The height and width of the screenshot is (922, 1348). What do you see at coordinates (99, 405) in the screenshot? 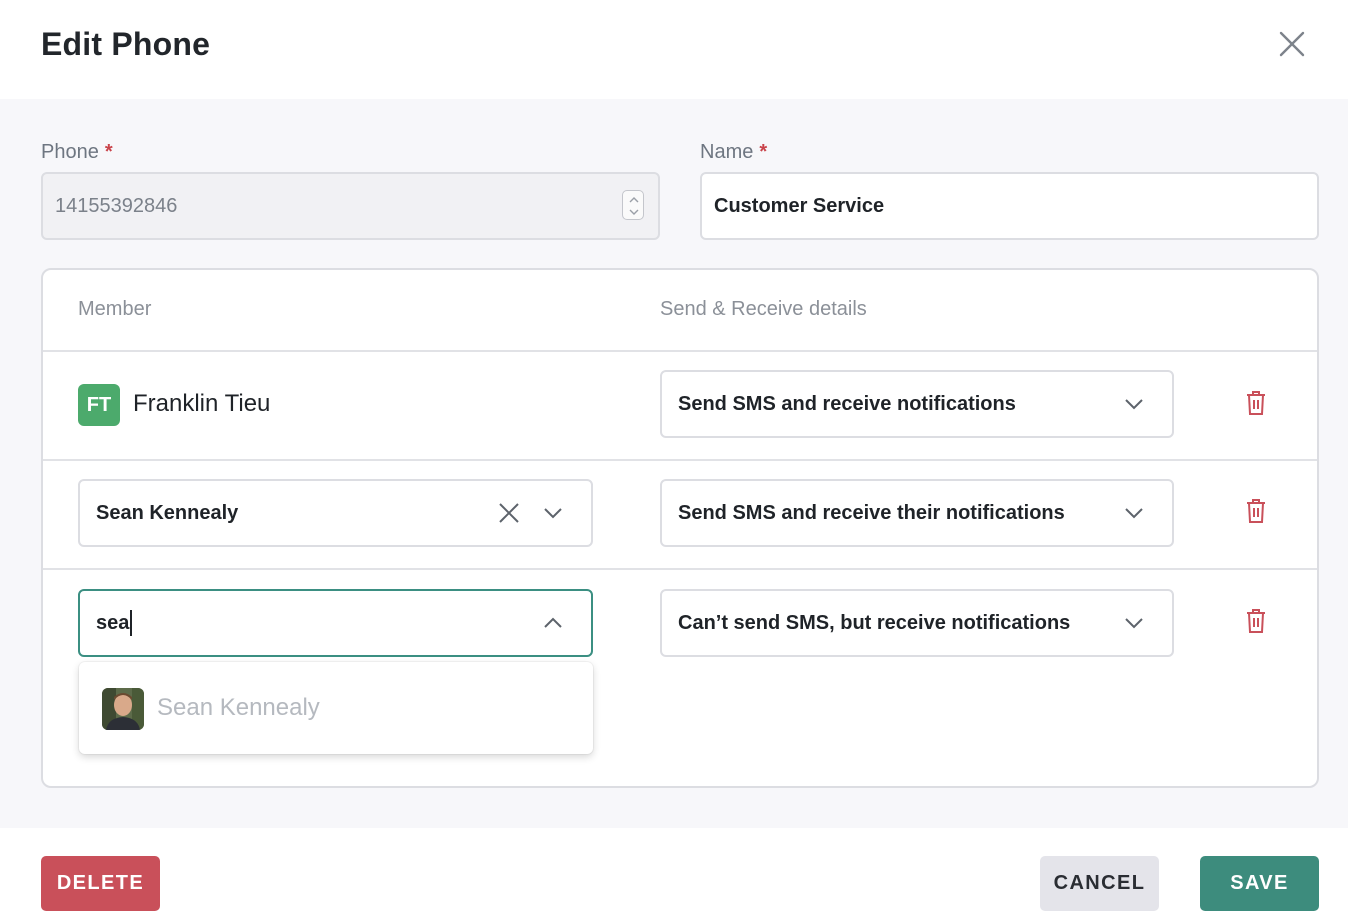
I see `avatar: FT` at bounding box center [99, 405].